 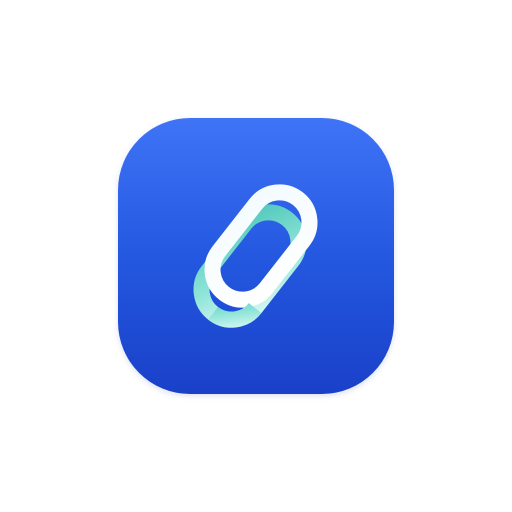 I want to click on link-chain-icon, so click(x=255, y=256).